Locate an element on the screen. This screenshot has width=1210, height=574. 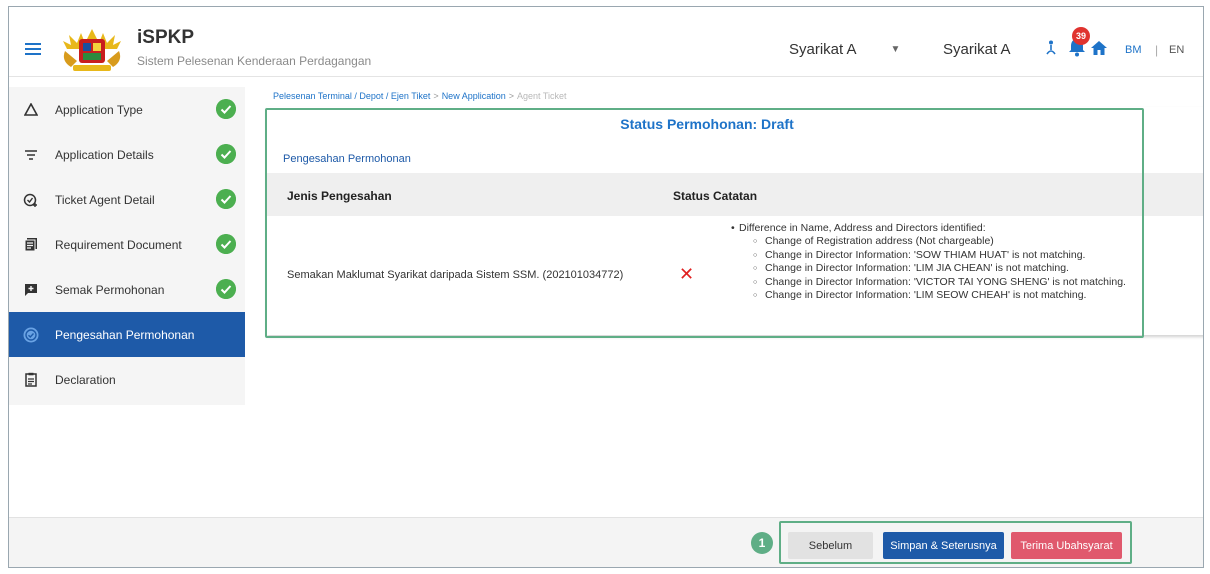
clipboard-icon is located at coordinates (31, 380).